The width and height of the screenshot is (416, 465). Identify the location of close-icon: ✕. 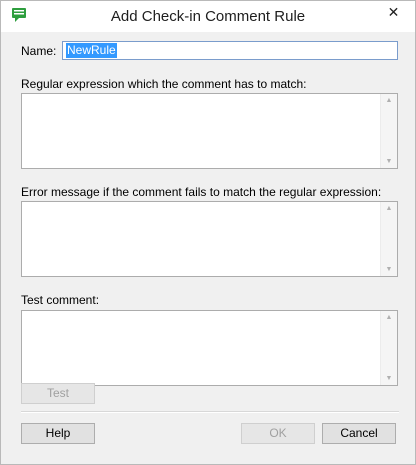
(393, 11).